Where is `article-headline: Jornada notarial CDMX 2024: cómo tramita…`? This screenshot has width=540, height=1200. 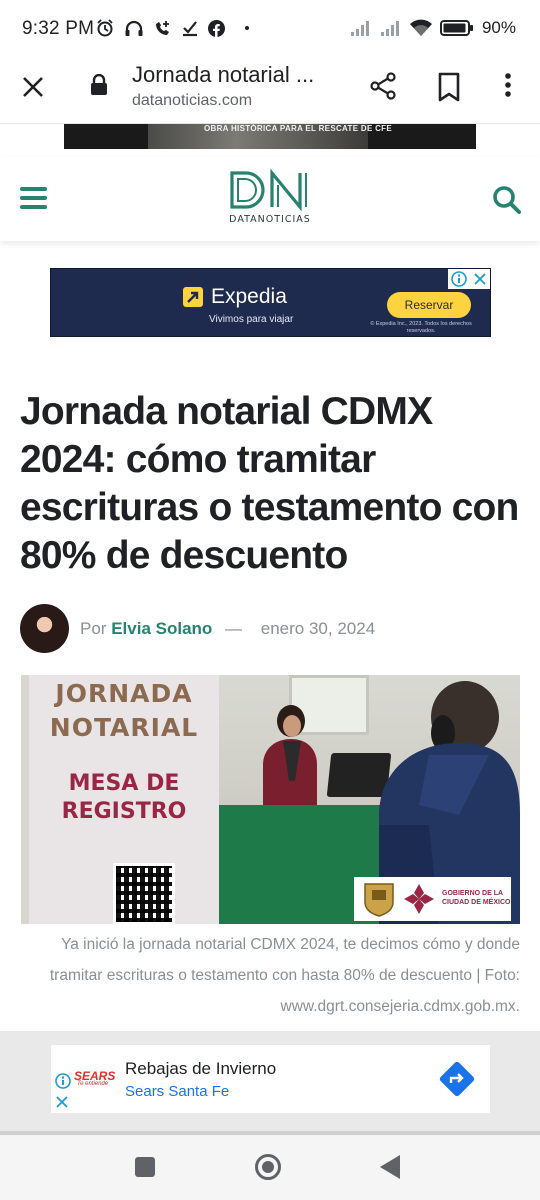
article-headline: Jornada notarial CDMX 2024: cómo tramita… is located at coordinates (269, 483).